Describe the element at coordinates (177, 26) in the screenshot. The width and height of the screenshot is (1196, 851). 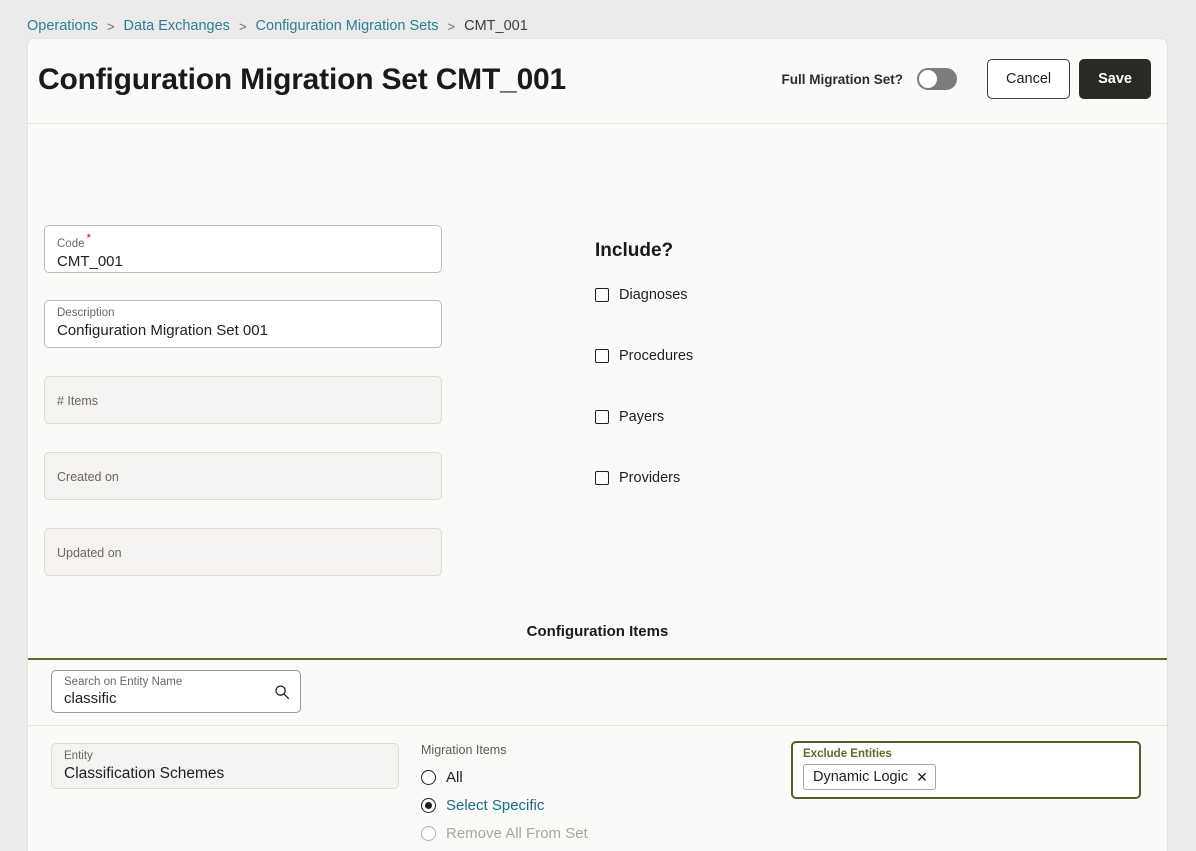
I see `breadcrumb-item-data-exchanges: Data Exchanges` at that location.